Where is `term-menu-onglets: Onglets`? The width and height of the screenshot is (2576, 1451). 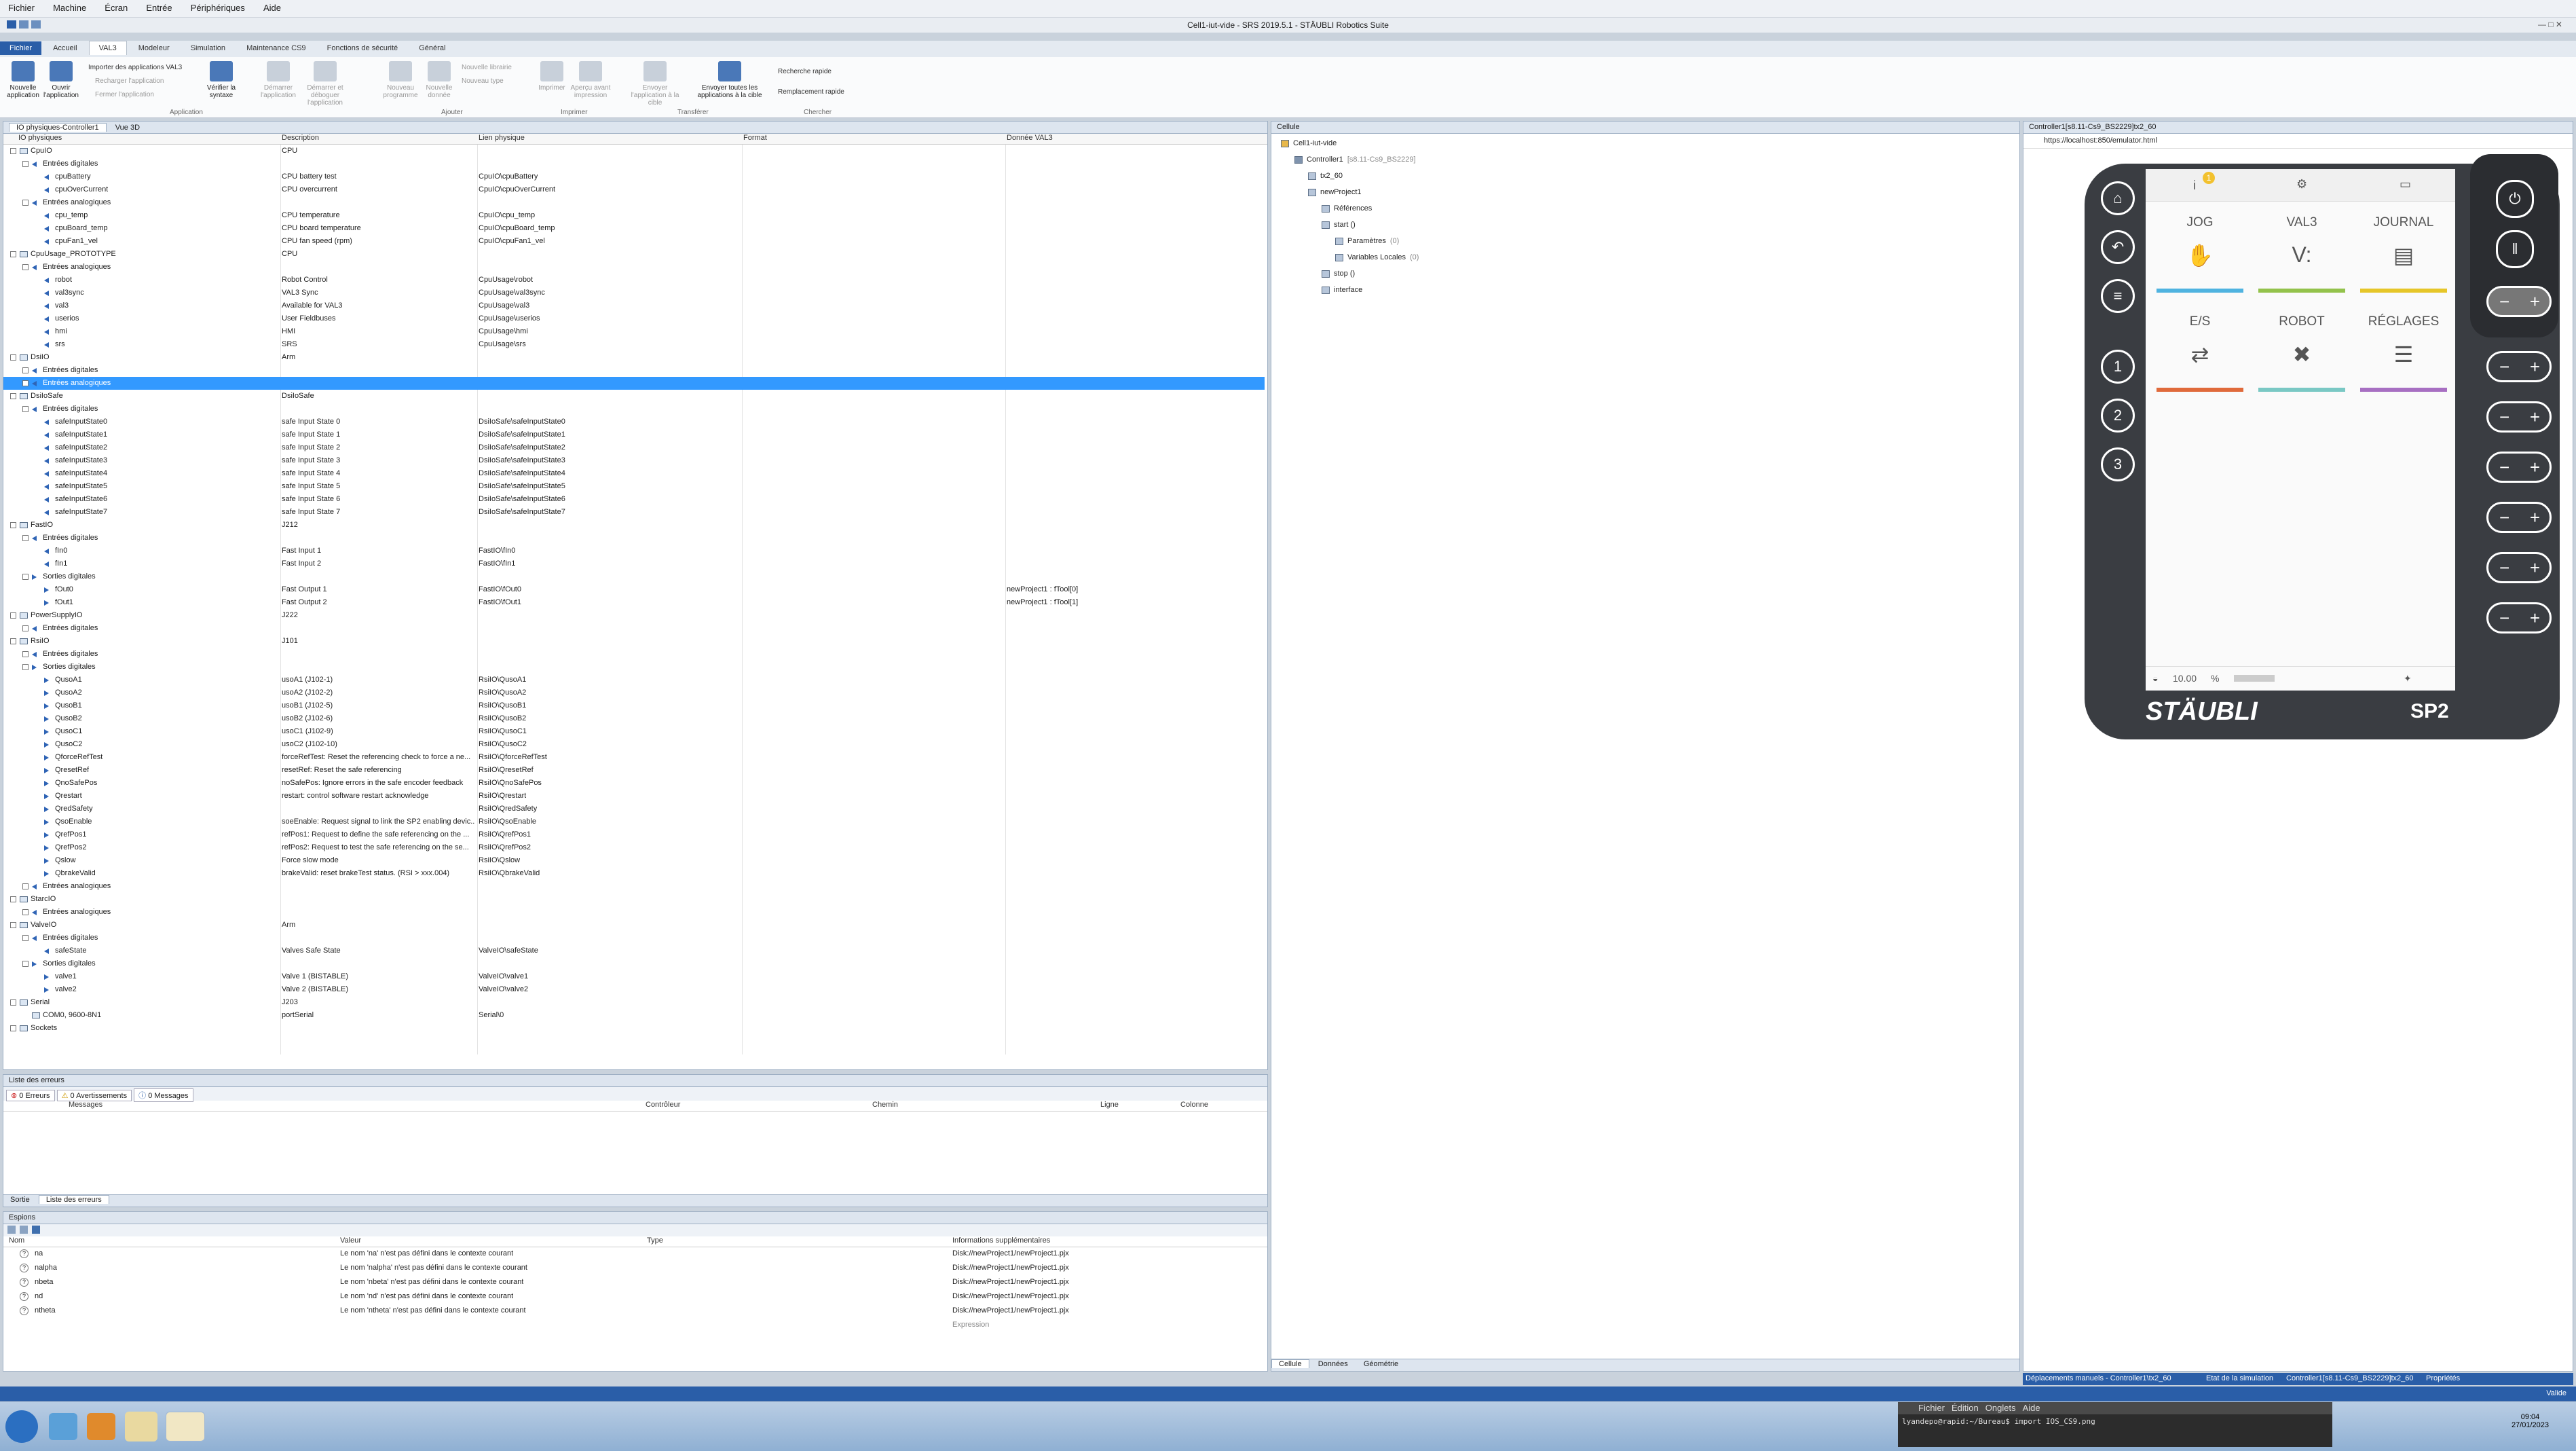 term-menu-onglets: Onglets is located at coordinates (2001, 1408).